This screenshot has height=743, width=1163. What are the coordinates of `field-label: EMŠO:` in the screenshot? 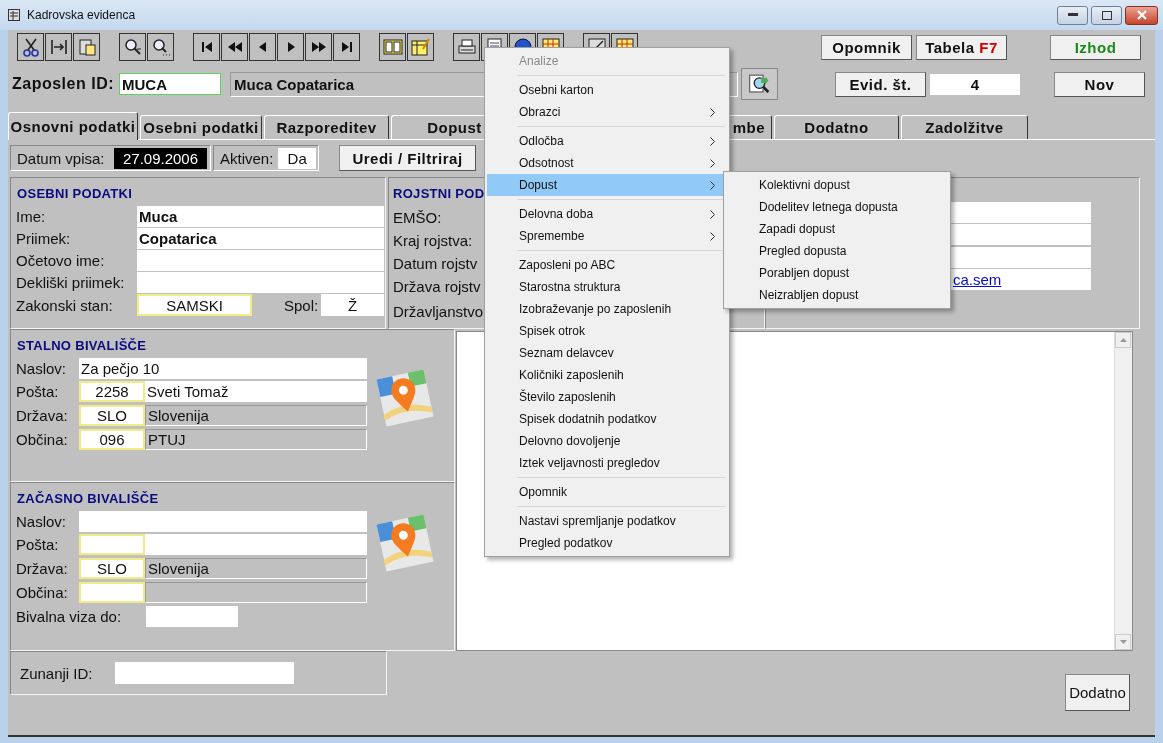 It's located at (417, 217).